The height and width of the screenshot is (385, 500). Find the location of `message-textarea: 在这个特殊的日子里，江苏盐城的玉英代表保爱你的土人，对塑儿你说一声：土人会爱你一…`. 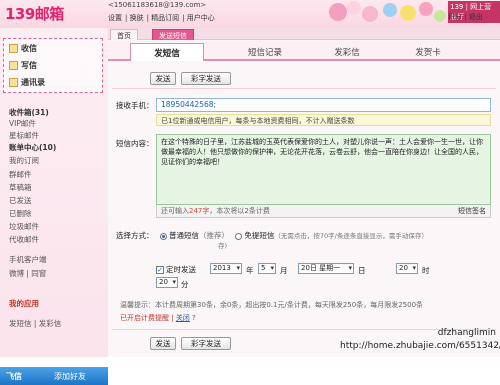

message-textarea: 在这个特殊的日子里，江苏盐城的玉英代表保爱你的土人，对塑儿你说一声：土人会爱你一… is located at coordinates (323, 169).